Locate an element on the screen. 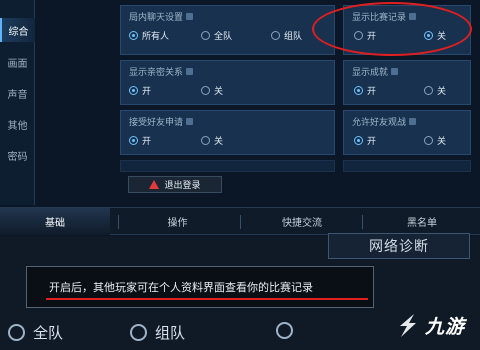 The height and width of the screenshot is (350, 480). friend-request-title-wrap: 接受好友申请 is located at coordinates (161, 121).